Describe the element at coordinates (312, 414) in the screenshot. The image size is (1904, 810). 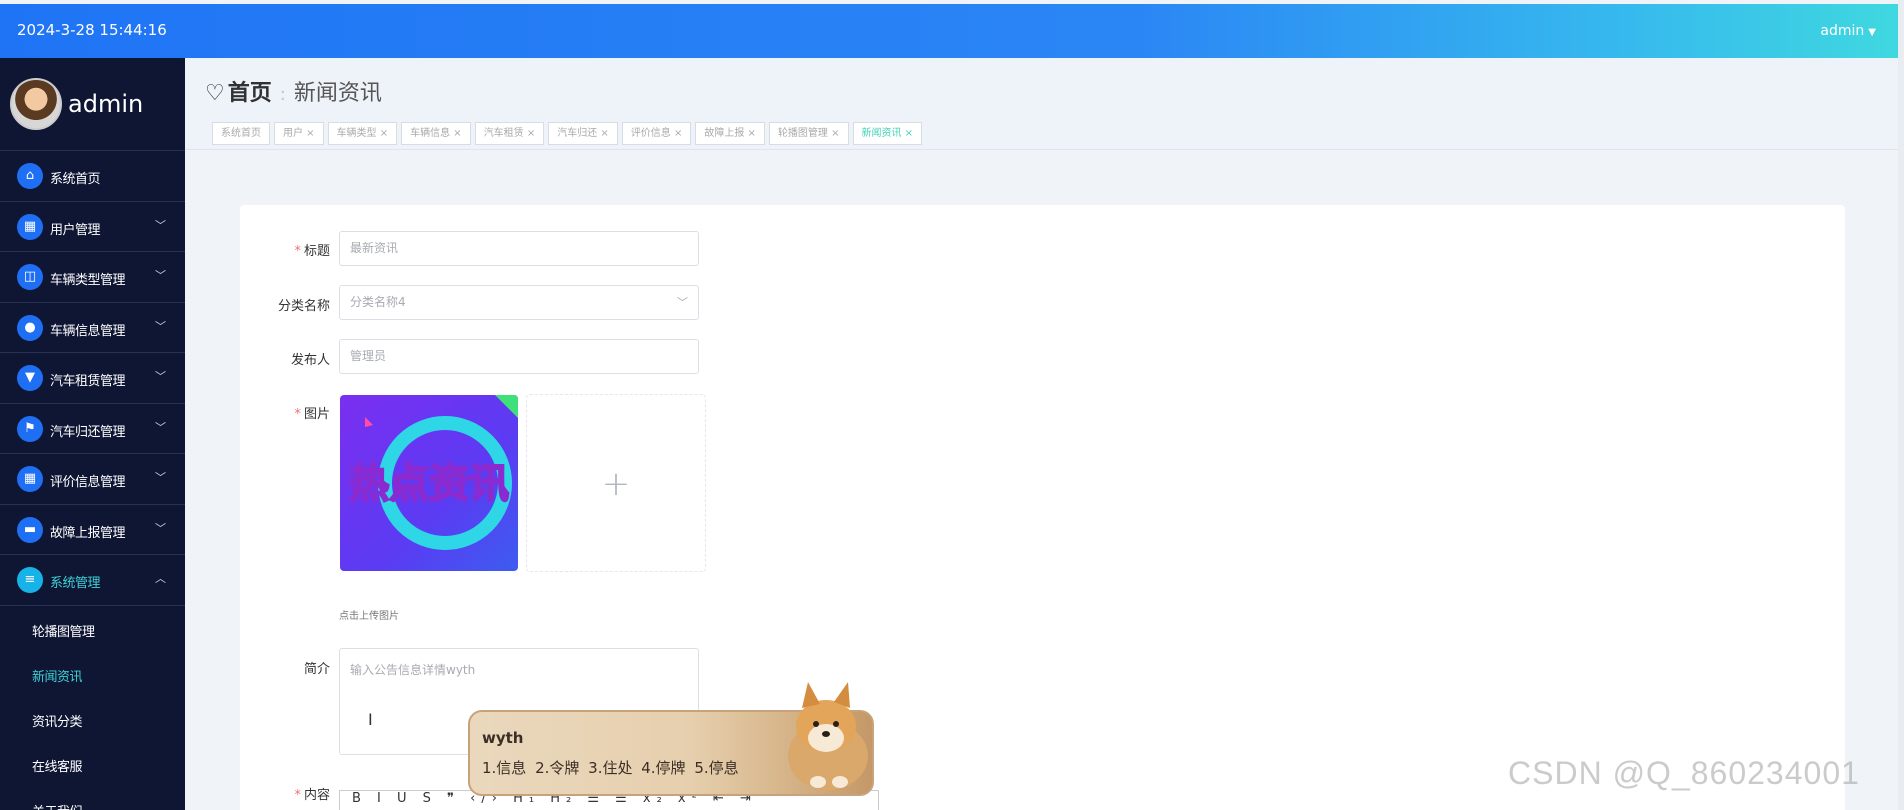
I see `image-label: * 图片` at that location.